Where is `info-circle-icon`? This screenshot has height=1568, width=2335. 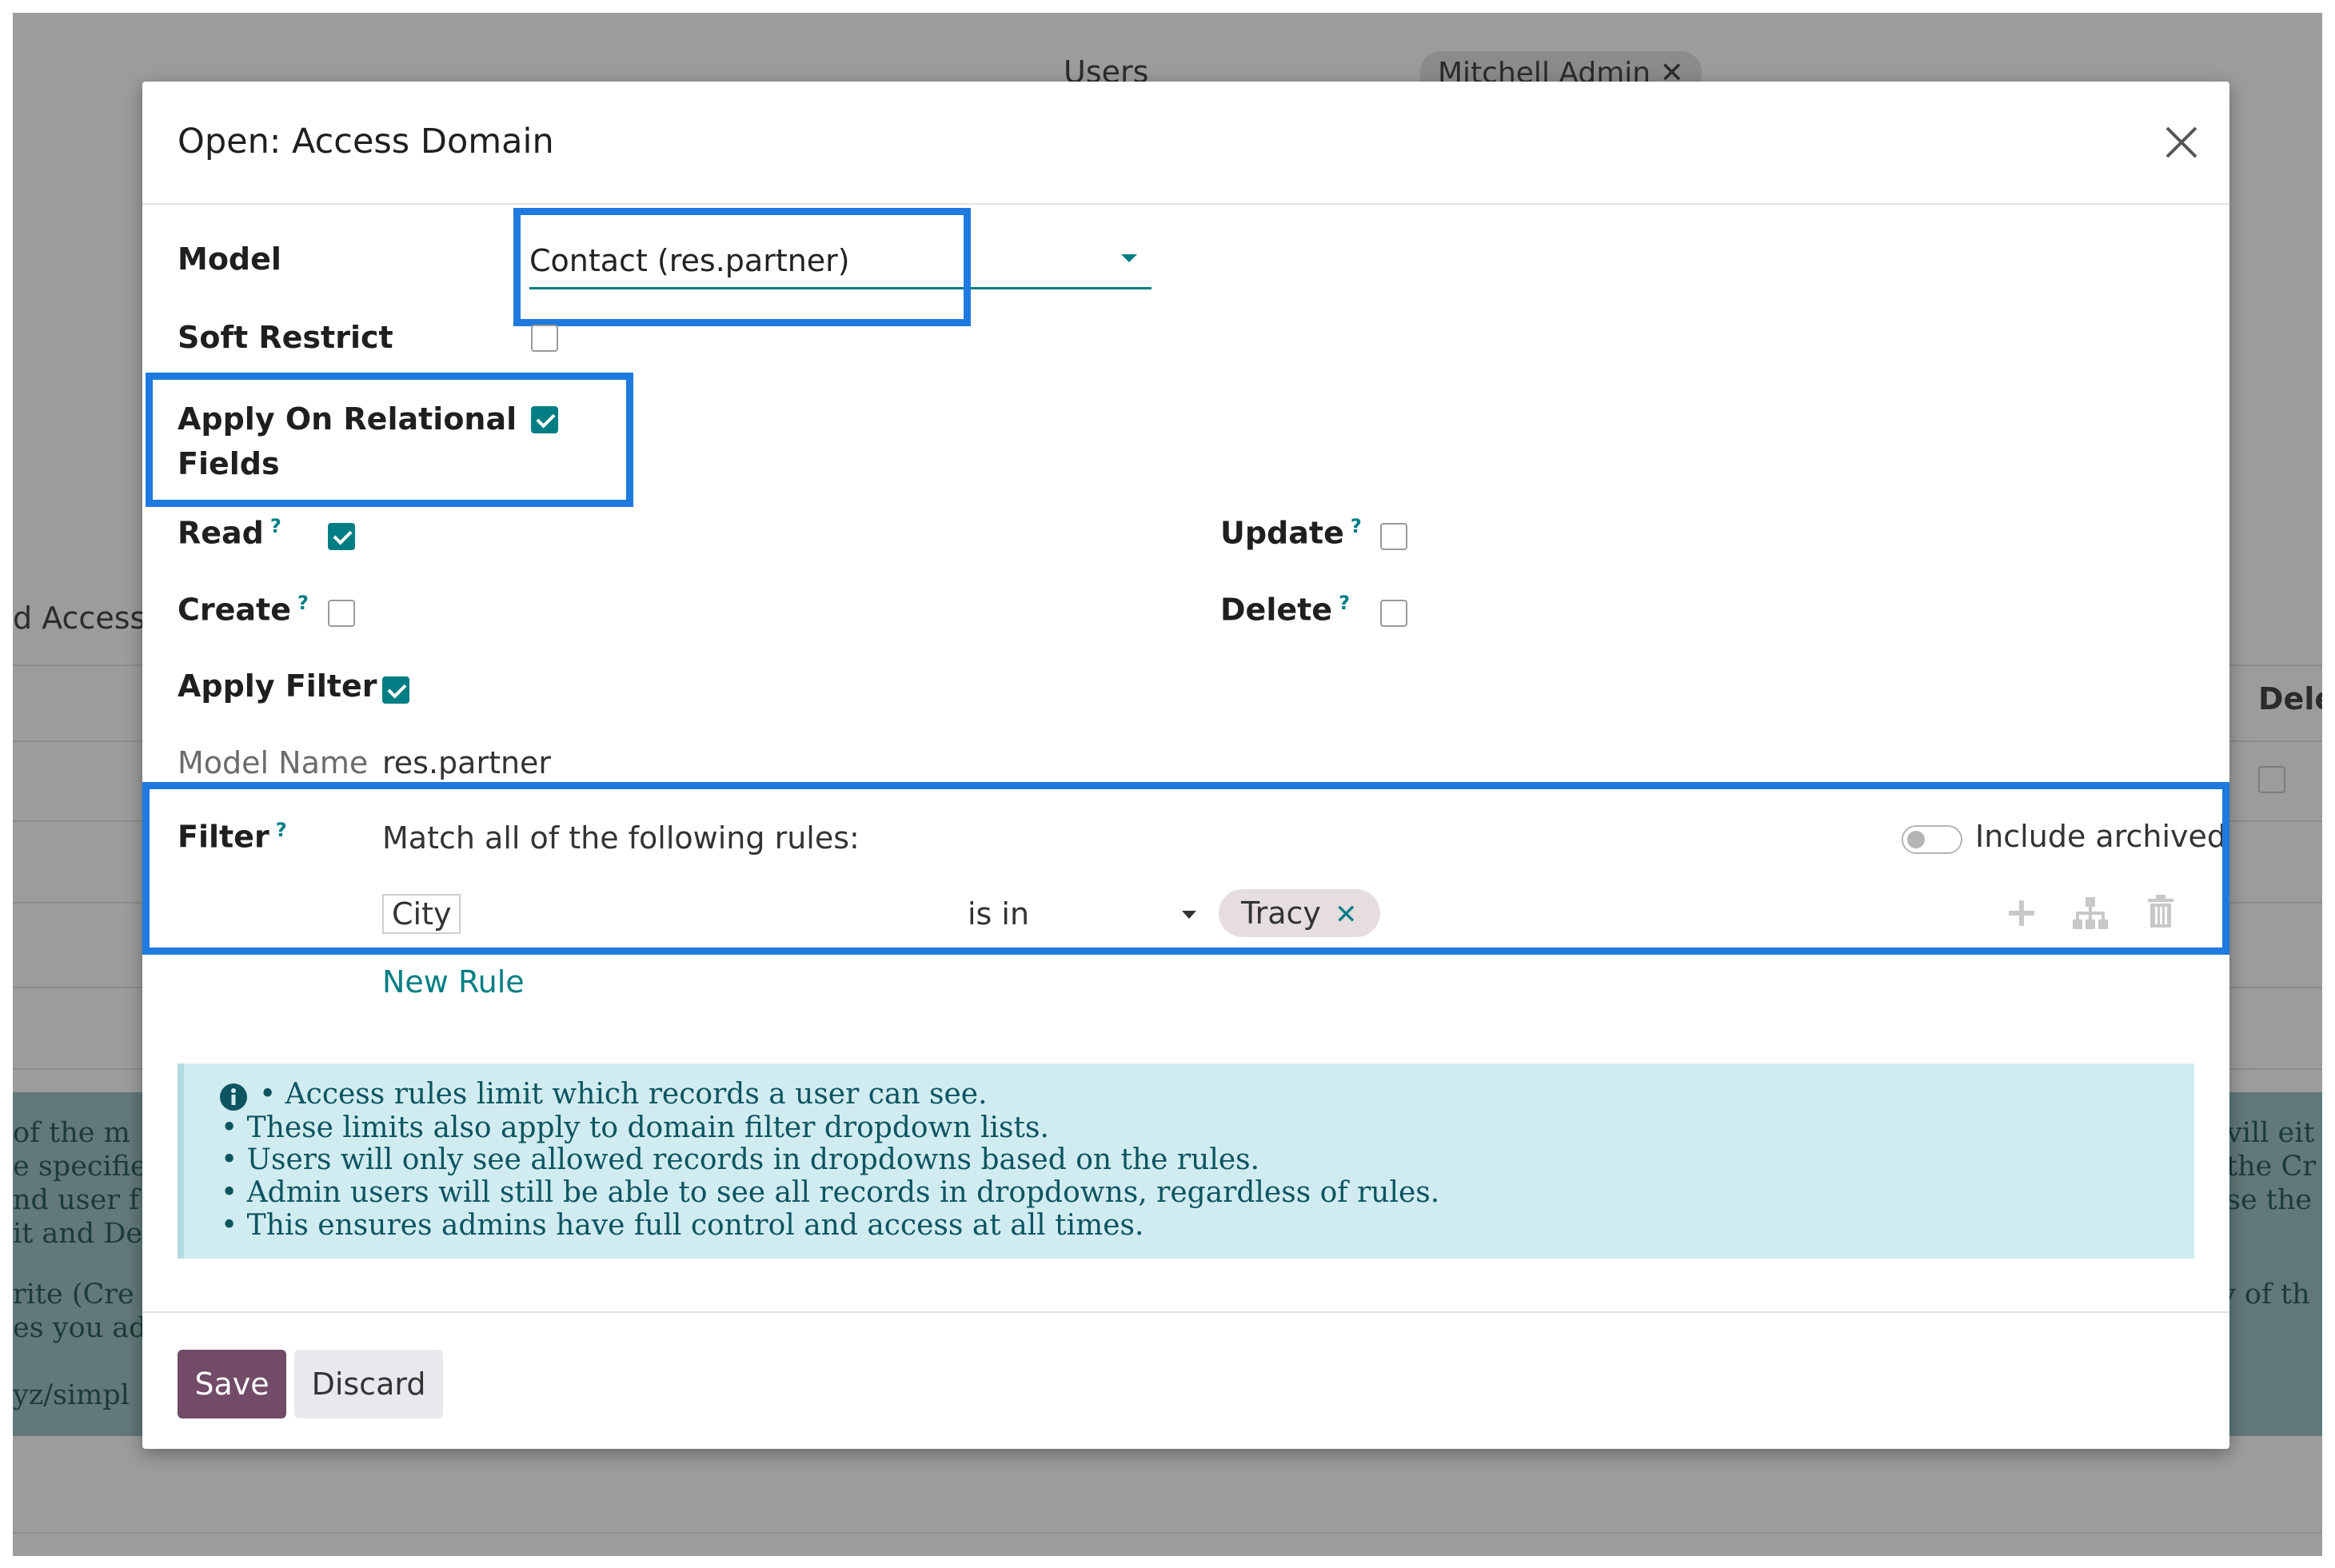
info-circle-icon is located at coordinates (233, 1097).